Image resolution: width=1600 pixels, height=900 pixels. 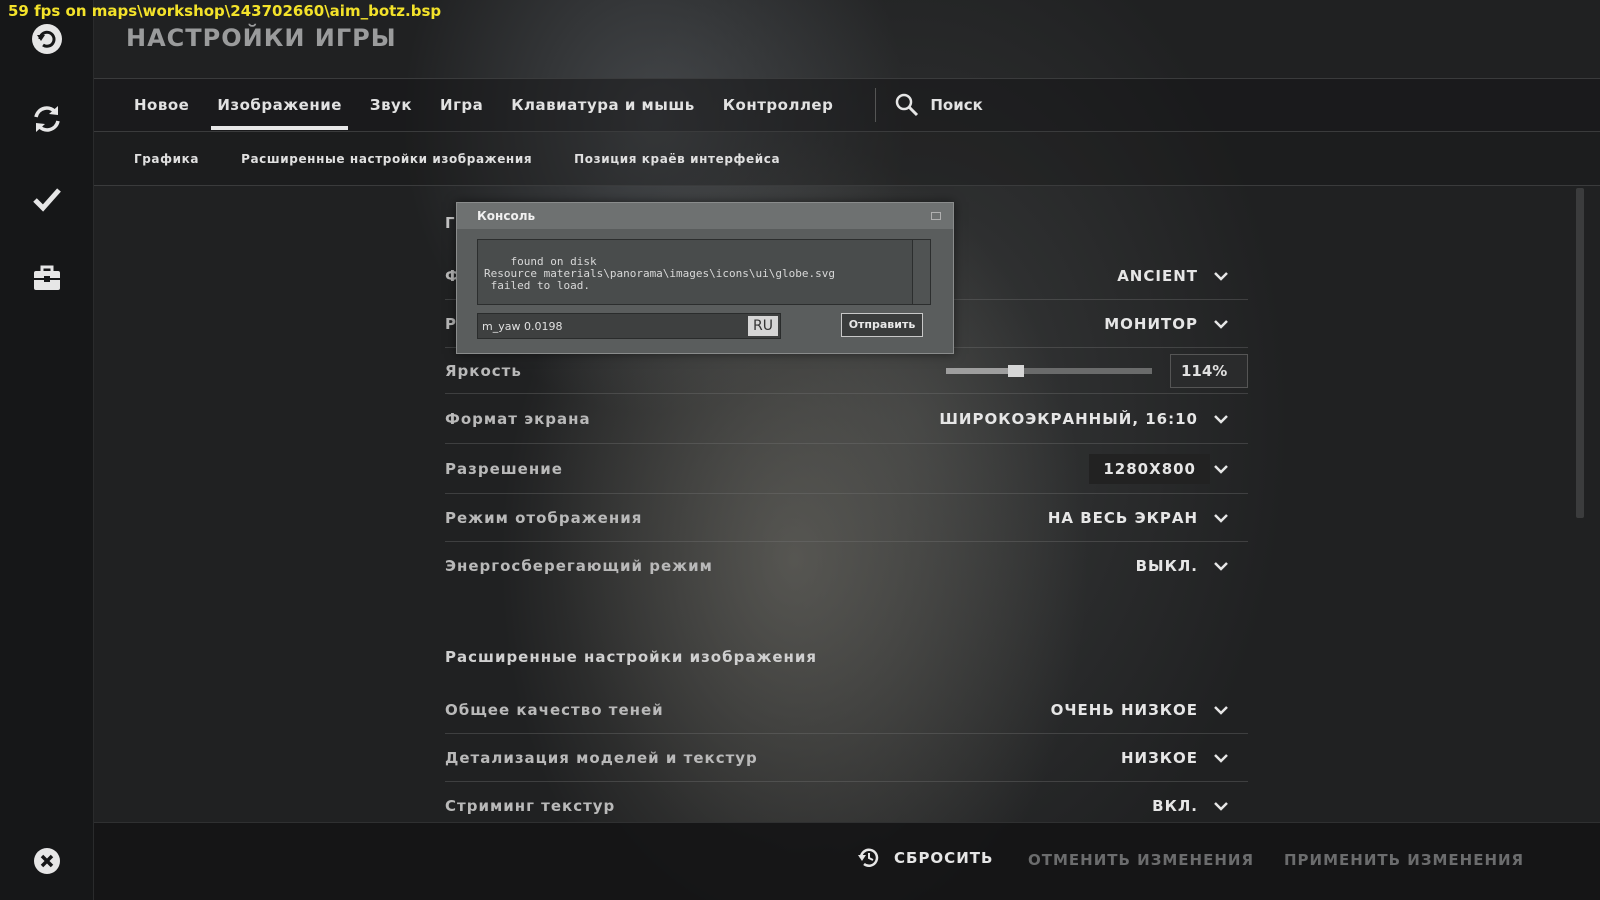 I want to click on settings-scrollbar, so click(x=1580, y=353).